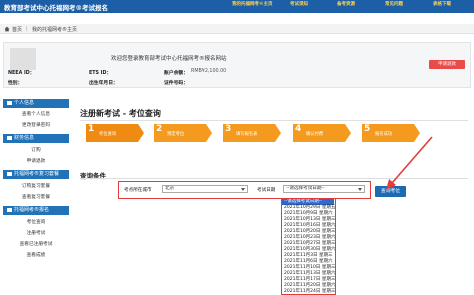  What do you see at coordinates (252, 133) in the screenshot?
I see `step-3: 3 填写报名表` at bounding box center [252, 133].